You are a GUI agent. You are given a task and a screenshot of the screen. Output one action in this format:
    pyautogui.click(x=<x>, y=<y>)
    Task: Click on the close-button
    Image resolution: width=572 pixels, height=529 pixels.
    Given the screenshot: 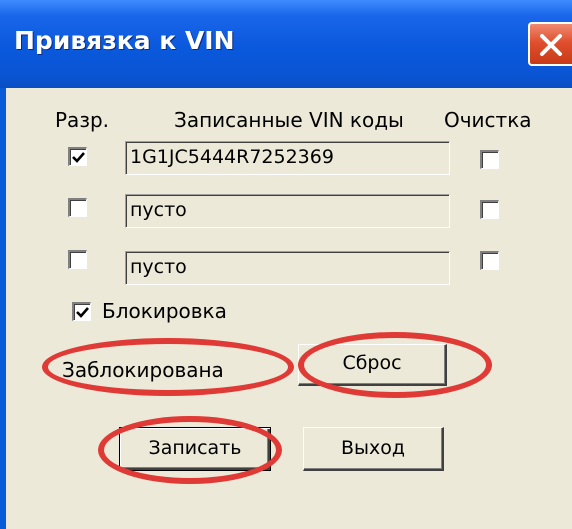 What is the action you would take?
    pyautogui.click(x=550, y=44)
    